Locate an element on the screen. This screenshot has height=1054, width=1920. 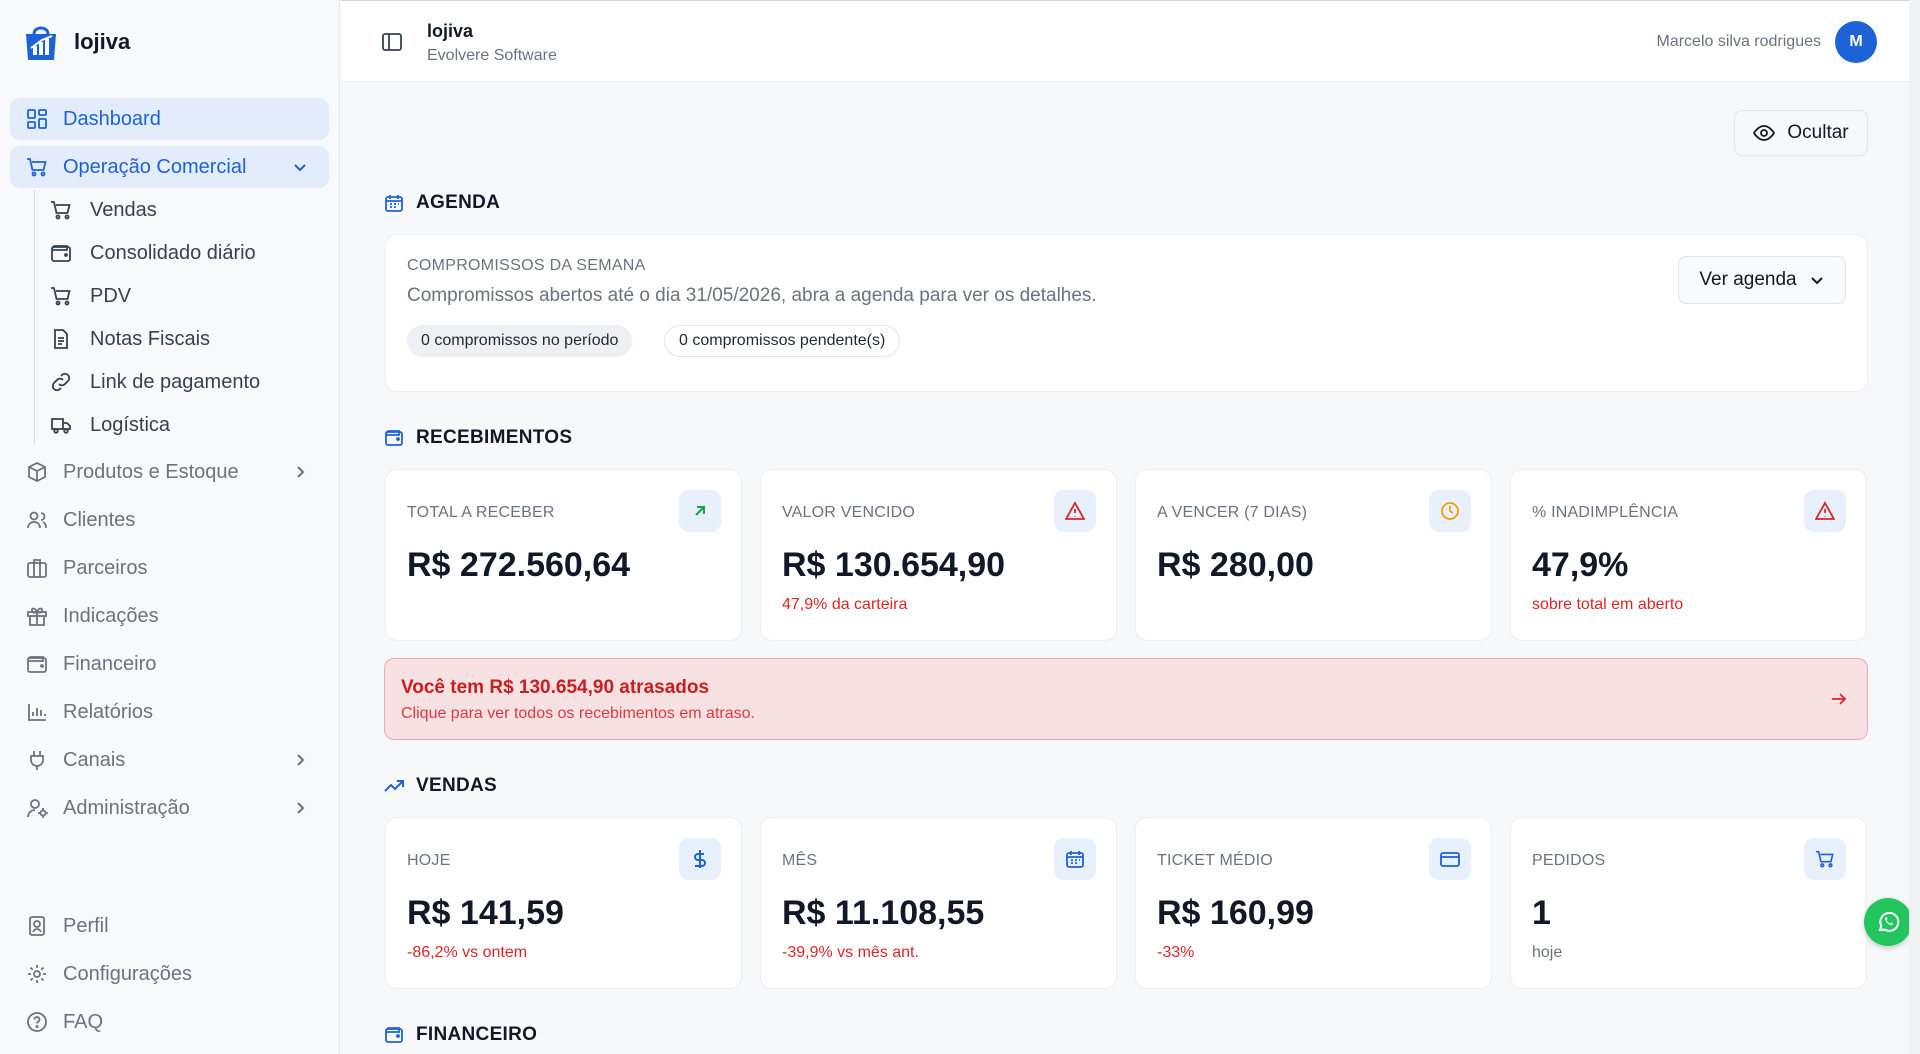
clock-icon is located at coordinates (1450, 511).